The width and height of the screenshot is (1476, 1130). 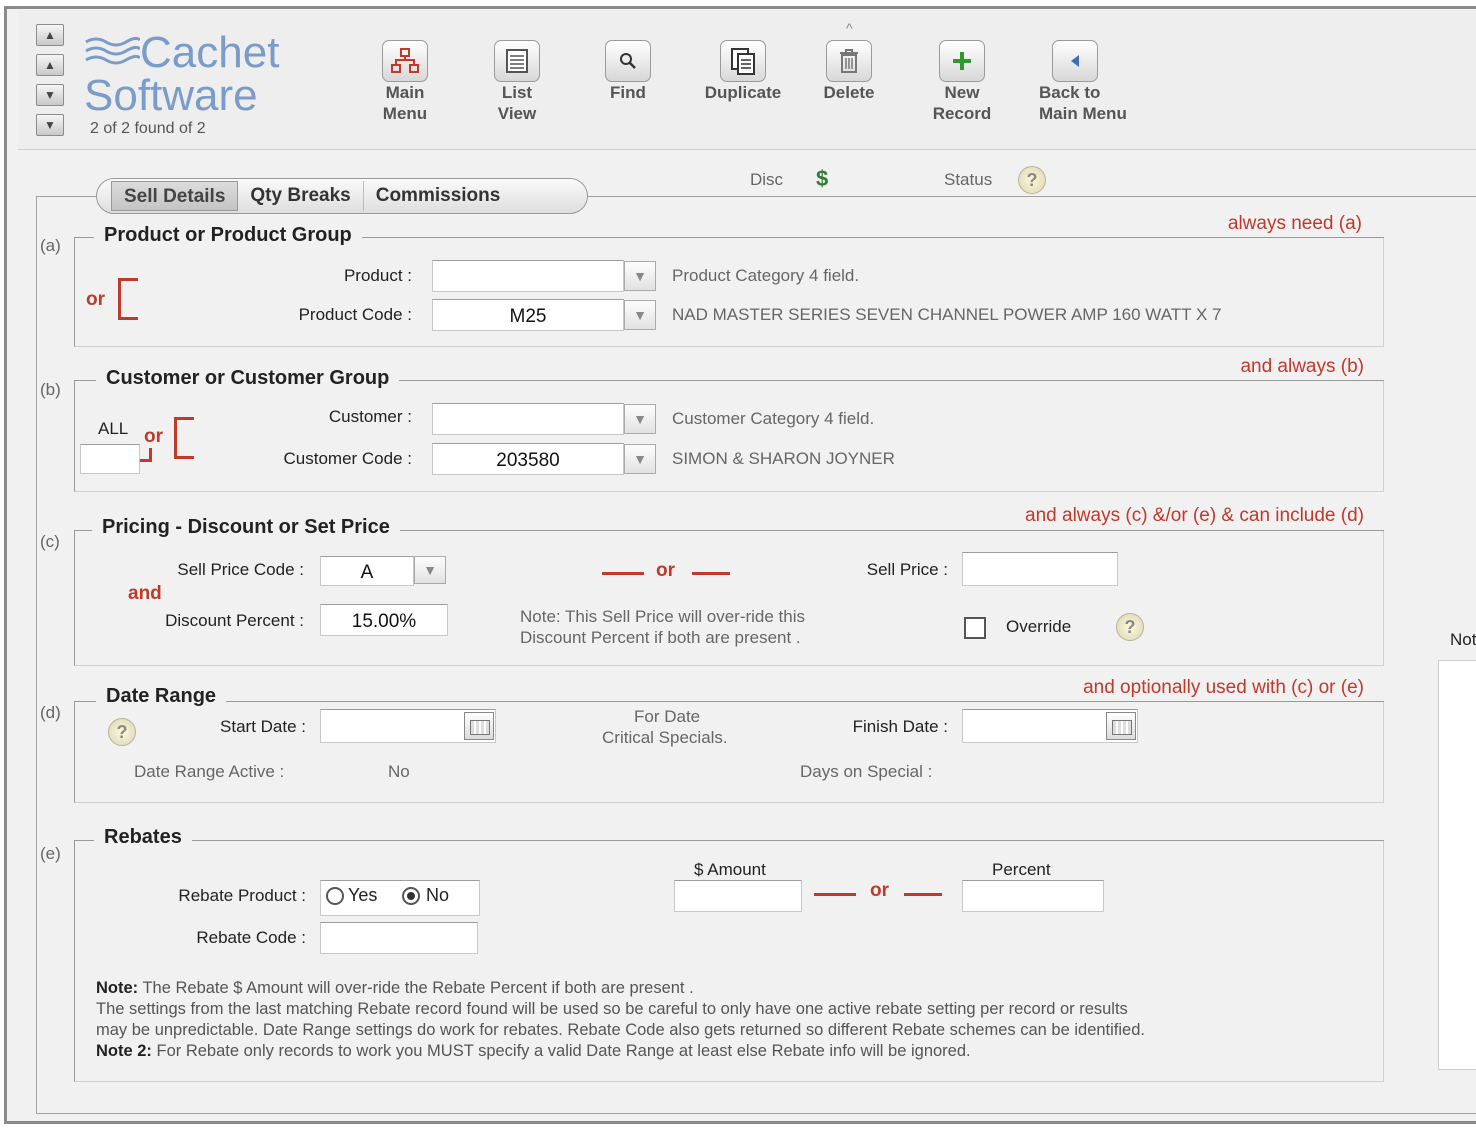 I want to click on duplicate-button: Duplicate, so click(x=743, y=71).